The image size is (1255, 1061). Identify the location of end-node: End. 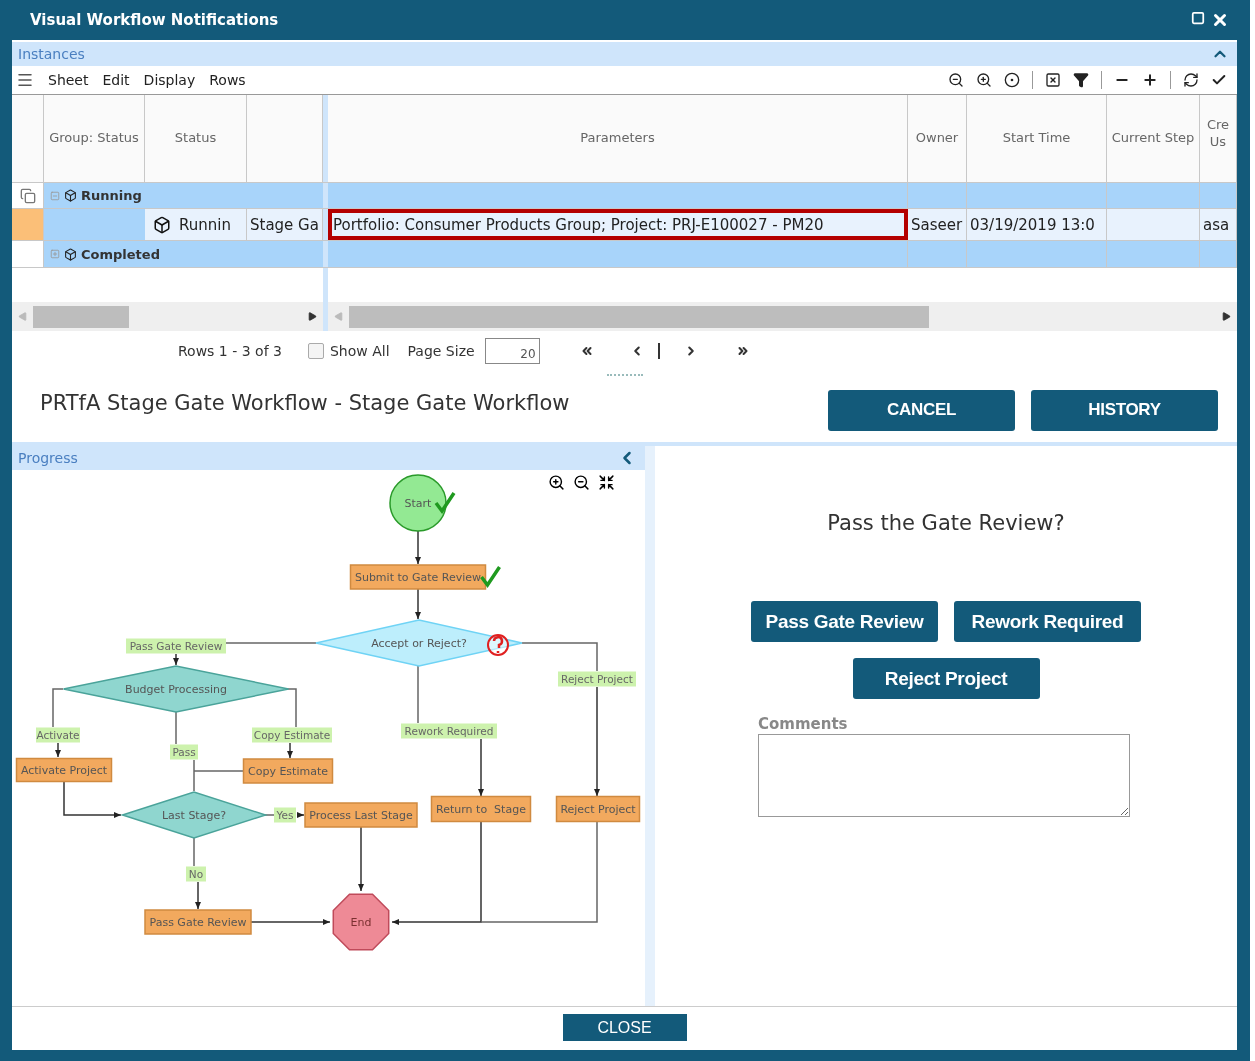
(361, 922).